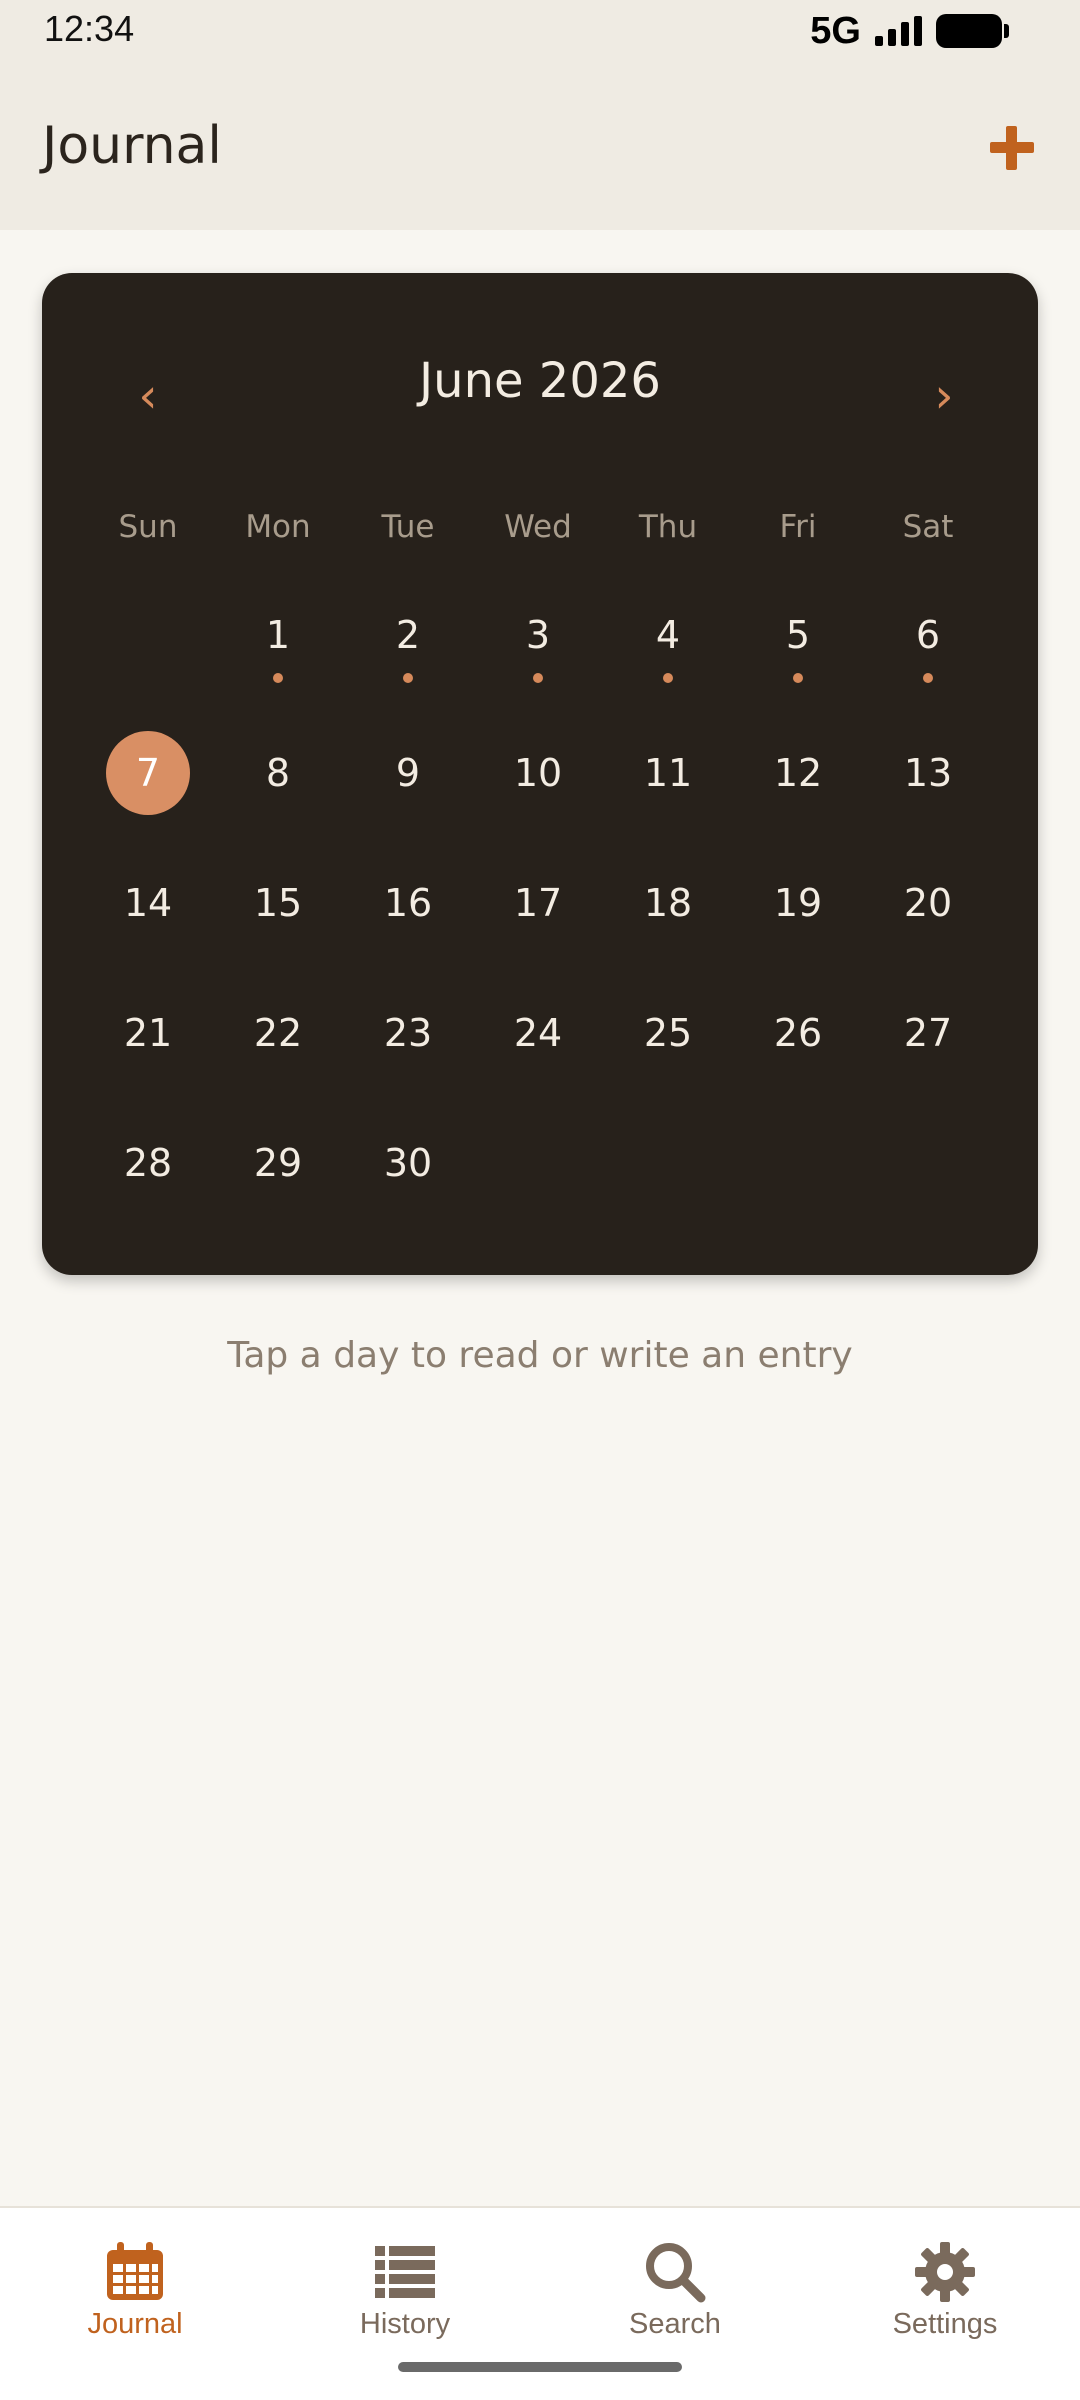 The height and width of the screenshot is (2400, 1080). Describe the element at coordinates (408, 527) in the screenshot. I see `weekday-tue: Tue` at that location.